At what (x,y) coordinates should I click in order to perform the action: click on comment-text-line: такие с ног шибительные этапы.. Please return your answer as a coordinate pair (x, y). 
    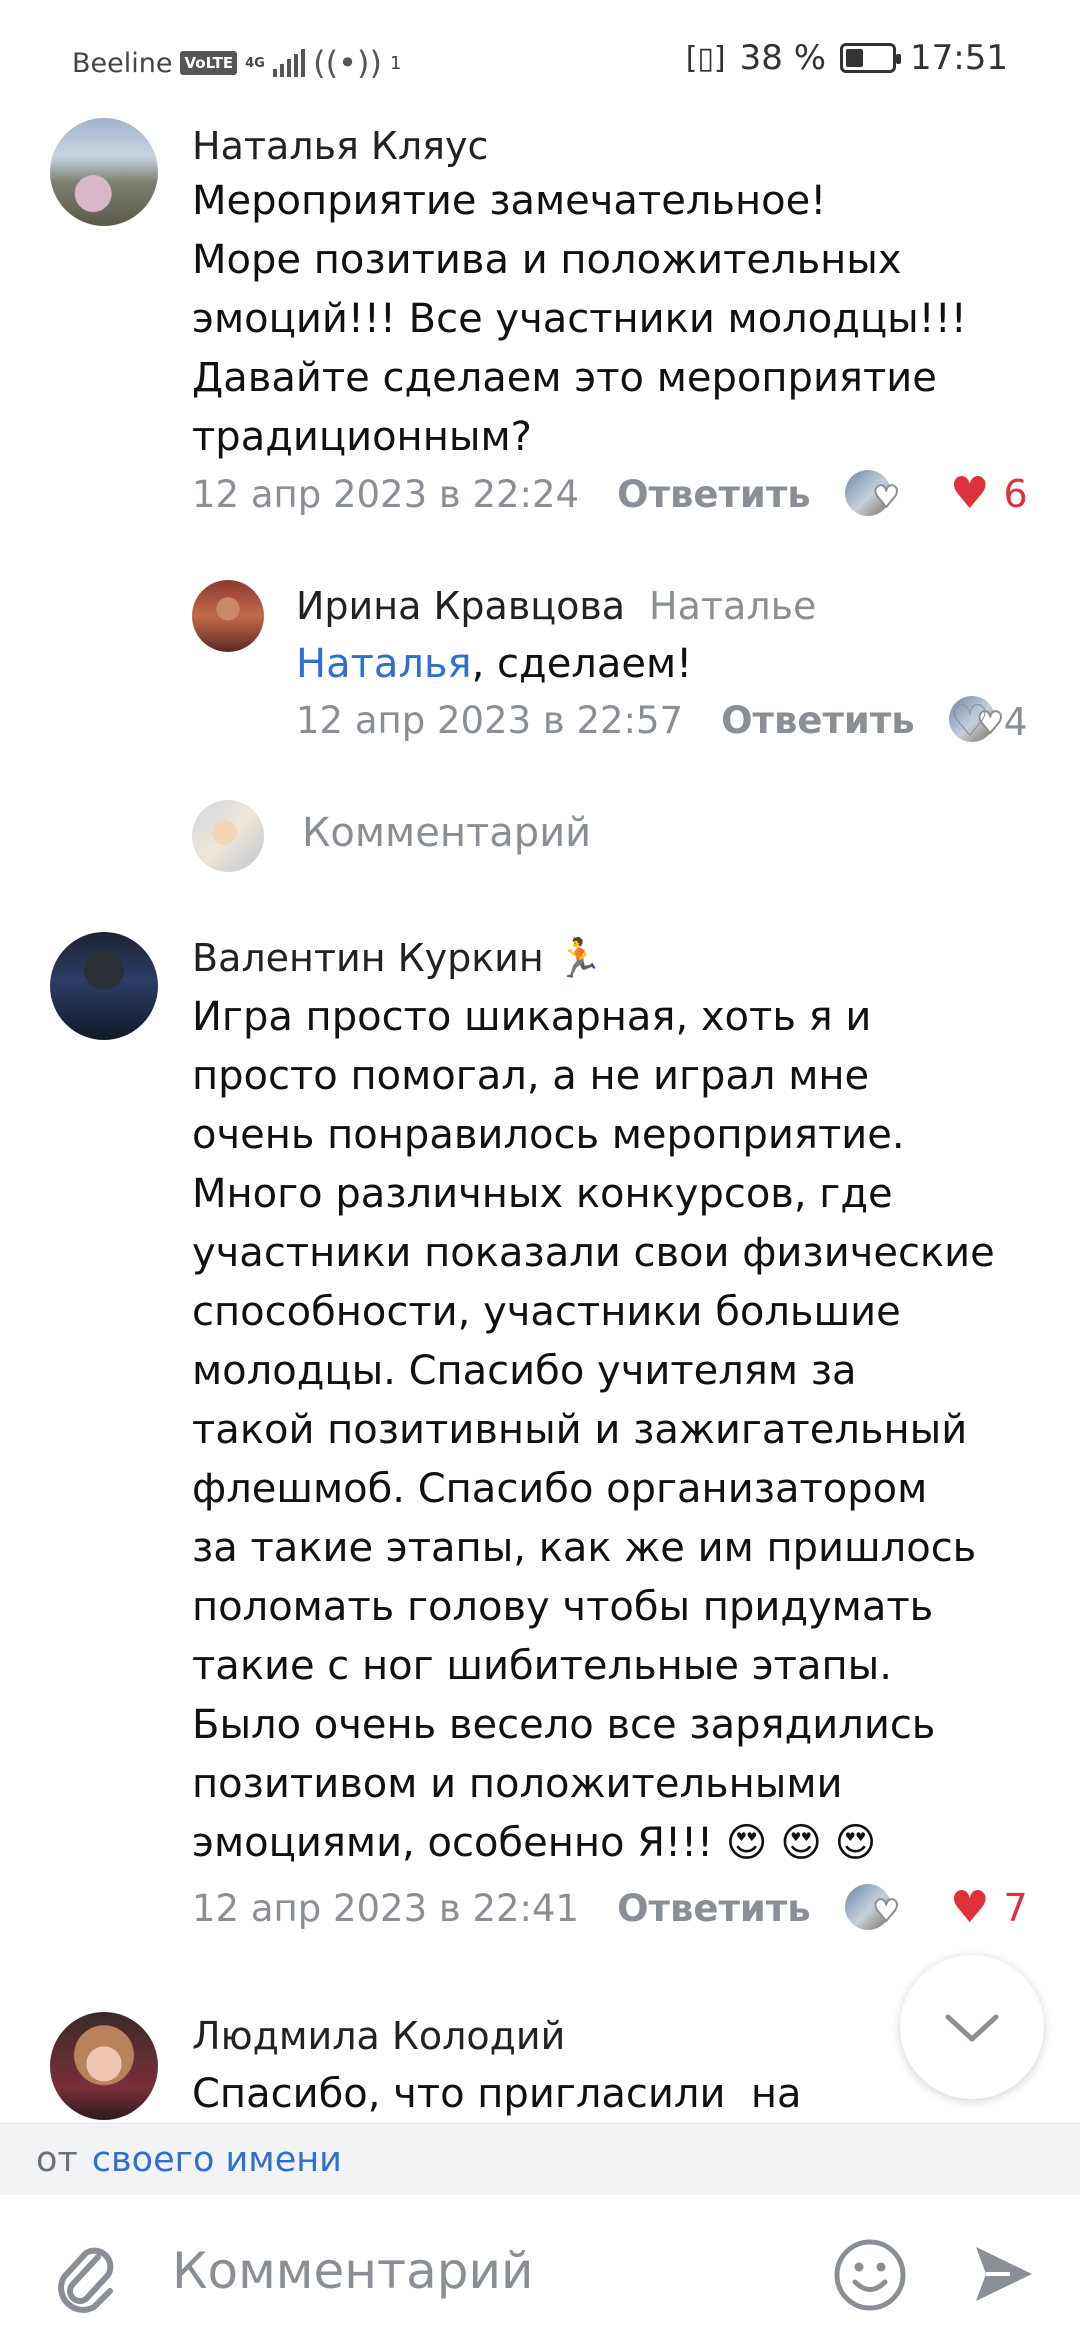
    Looking at the image, I should click on (542, 1666).